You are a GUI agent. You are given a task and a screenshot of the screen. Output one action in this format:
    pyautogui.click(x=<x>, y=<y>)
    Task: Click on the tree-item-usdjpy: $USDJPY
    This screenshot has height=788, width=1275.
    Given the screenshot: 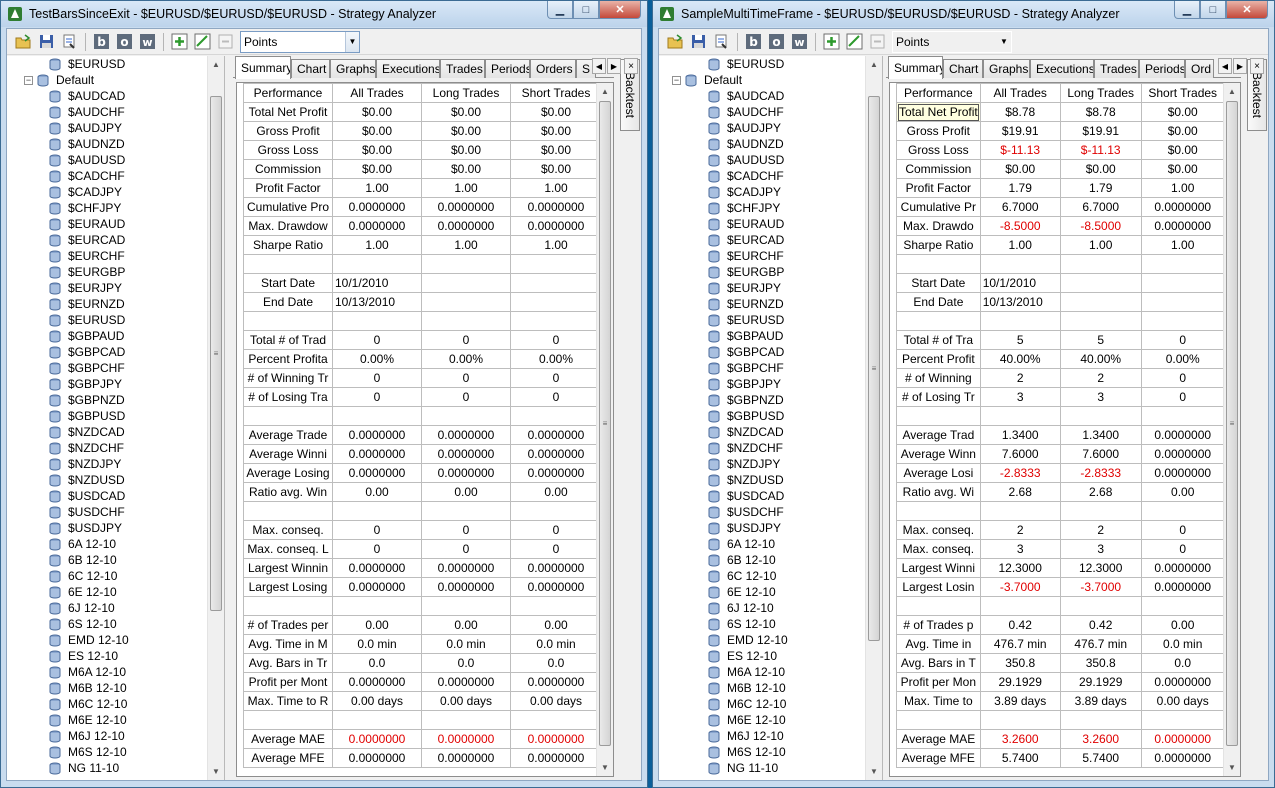 What is the action you would take?
    pyautogui.click(x=762, y=528)
    